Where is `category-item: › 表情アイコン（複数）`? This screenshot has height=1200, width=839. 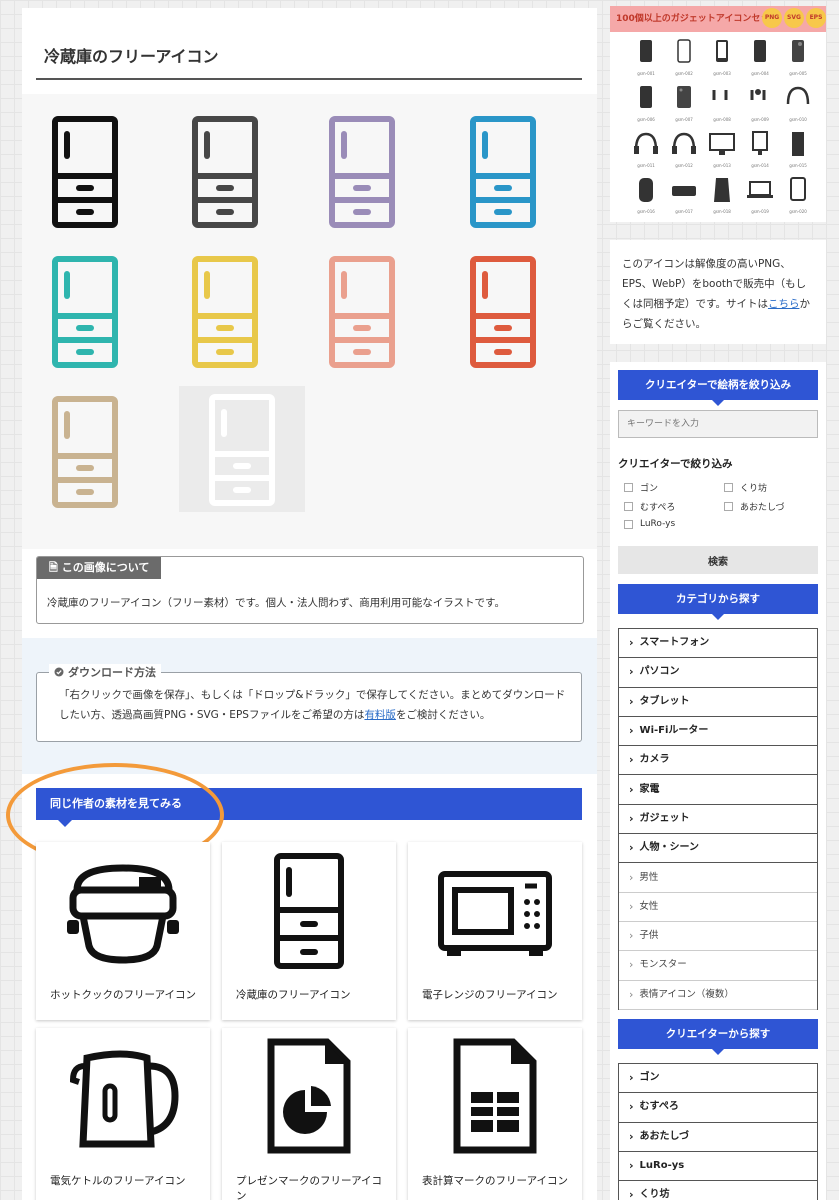
category-item: › 表情アイコン（複数） is located at coordinates (718, 995).